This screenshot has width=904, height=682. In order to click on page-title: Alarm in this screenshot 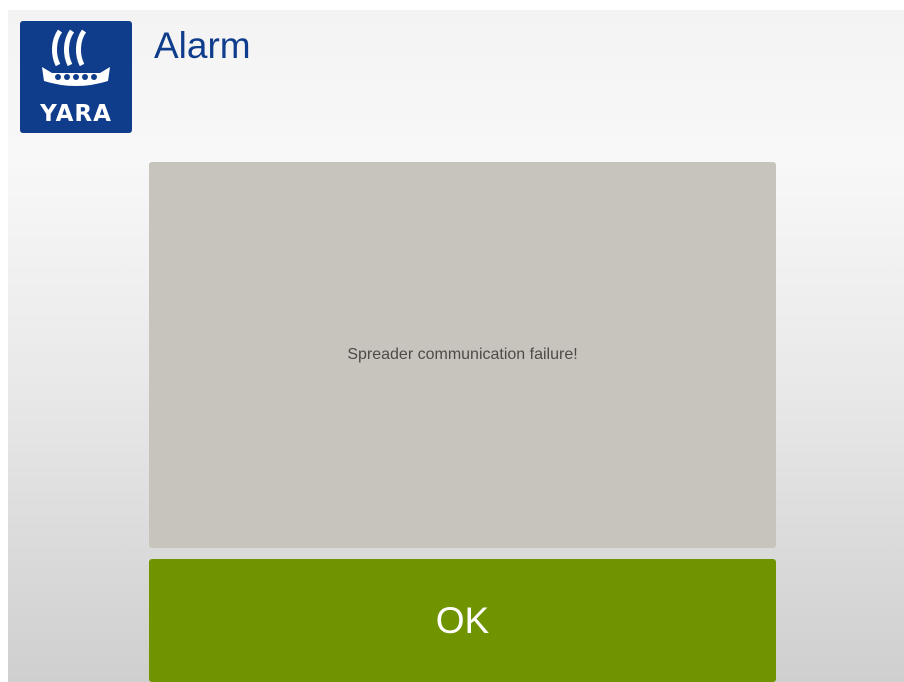, I will do `click(202, 45)`.